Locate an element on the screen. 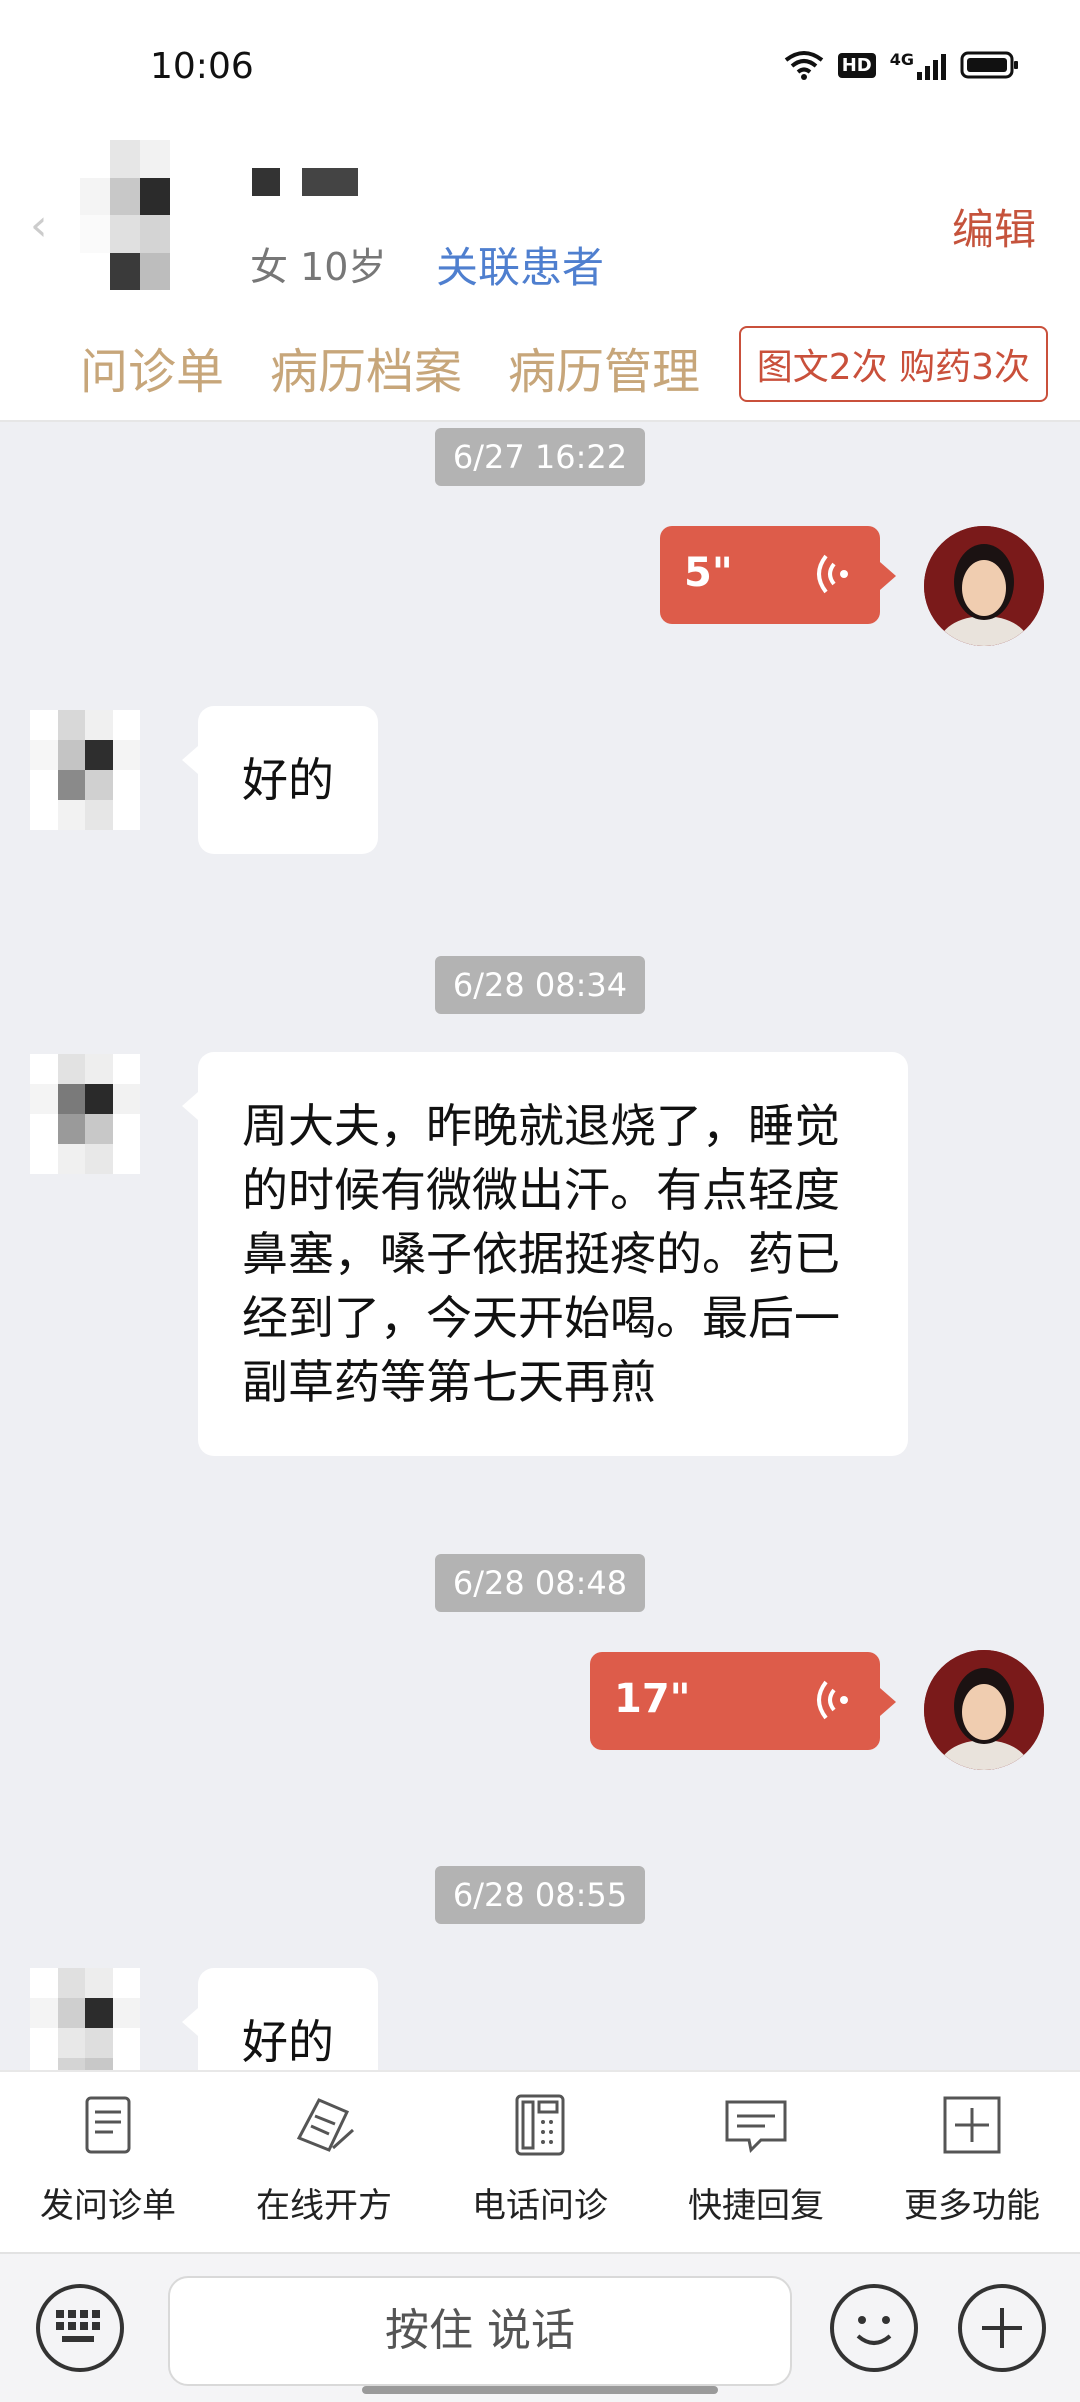  add-button is located at coordinates (1002, 2328).